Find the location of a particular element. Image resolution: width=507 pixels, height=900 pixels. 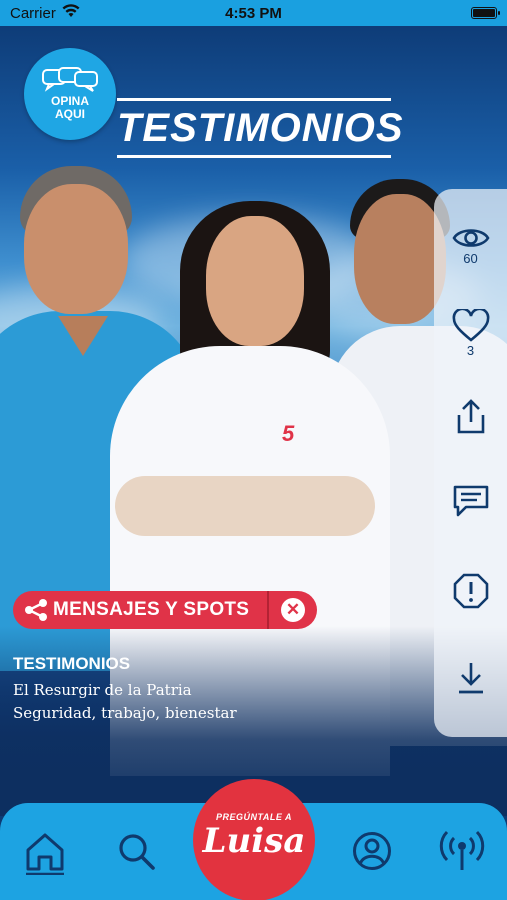

report-button is located at coordinates (470, 591).